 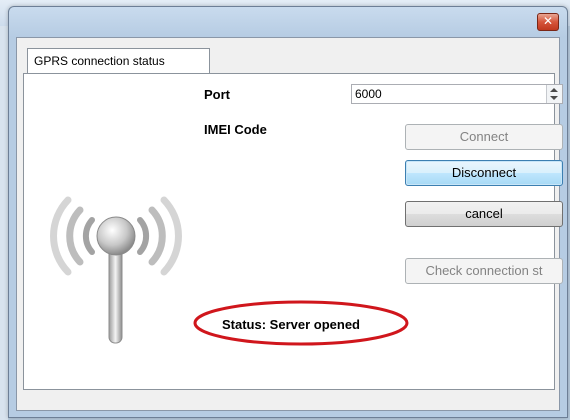 I want to click on close-button: ✕, so click(x=548, y=22).